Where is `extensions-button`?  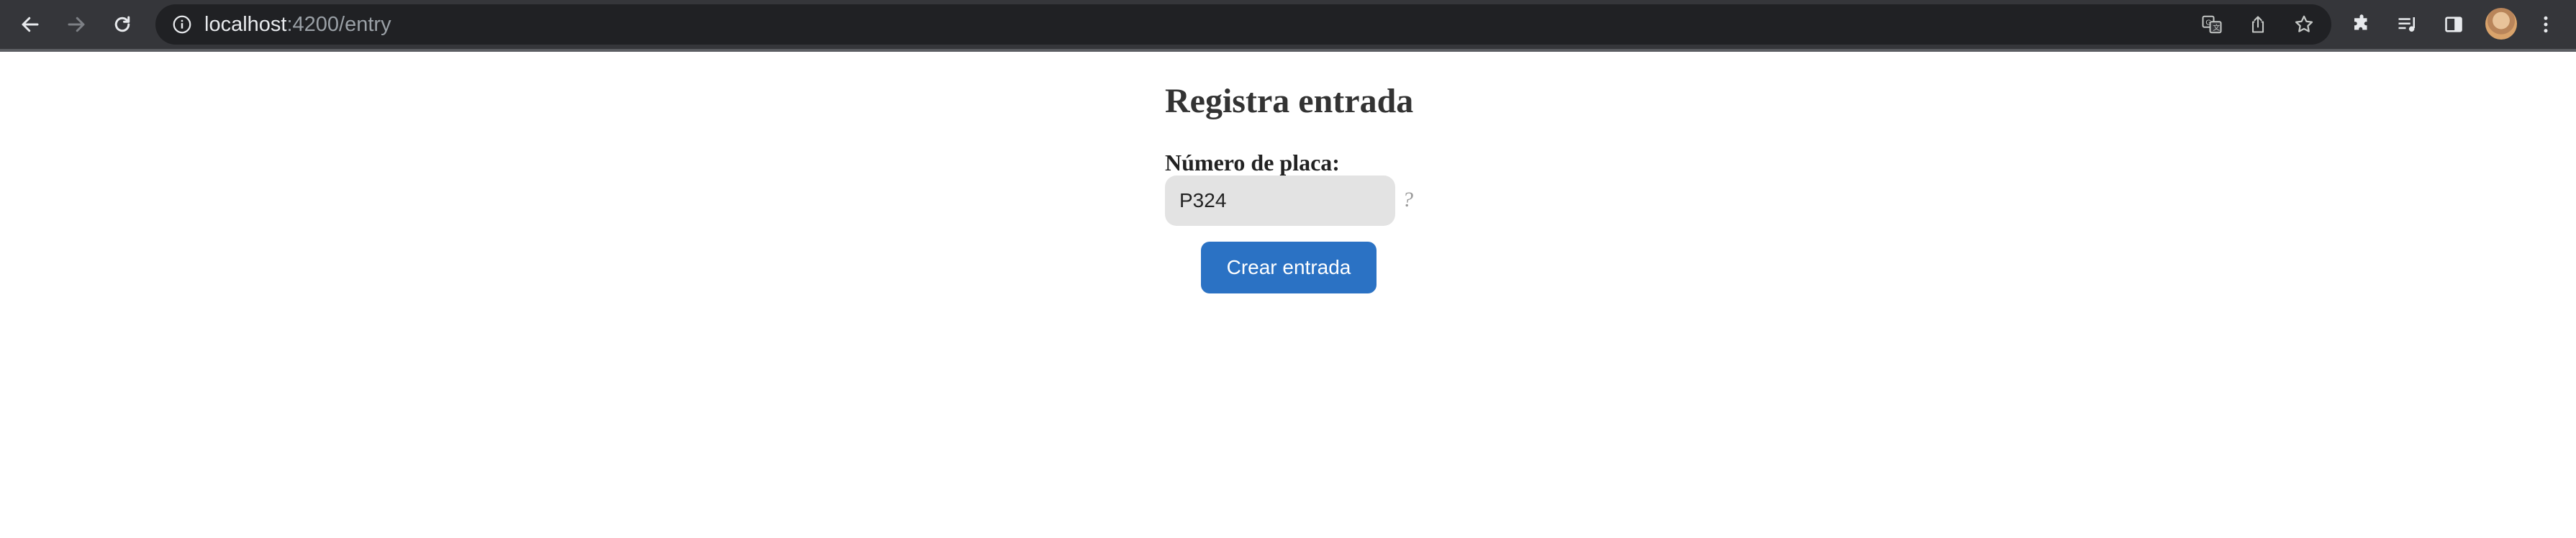
extensions-button is located at coordinates (2361, 25).